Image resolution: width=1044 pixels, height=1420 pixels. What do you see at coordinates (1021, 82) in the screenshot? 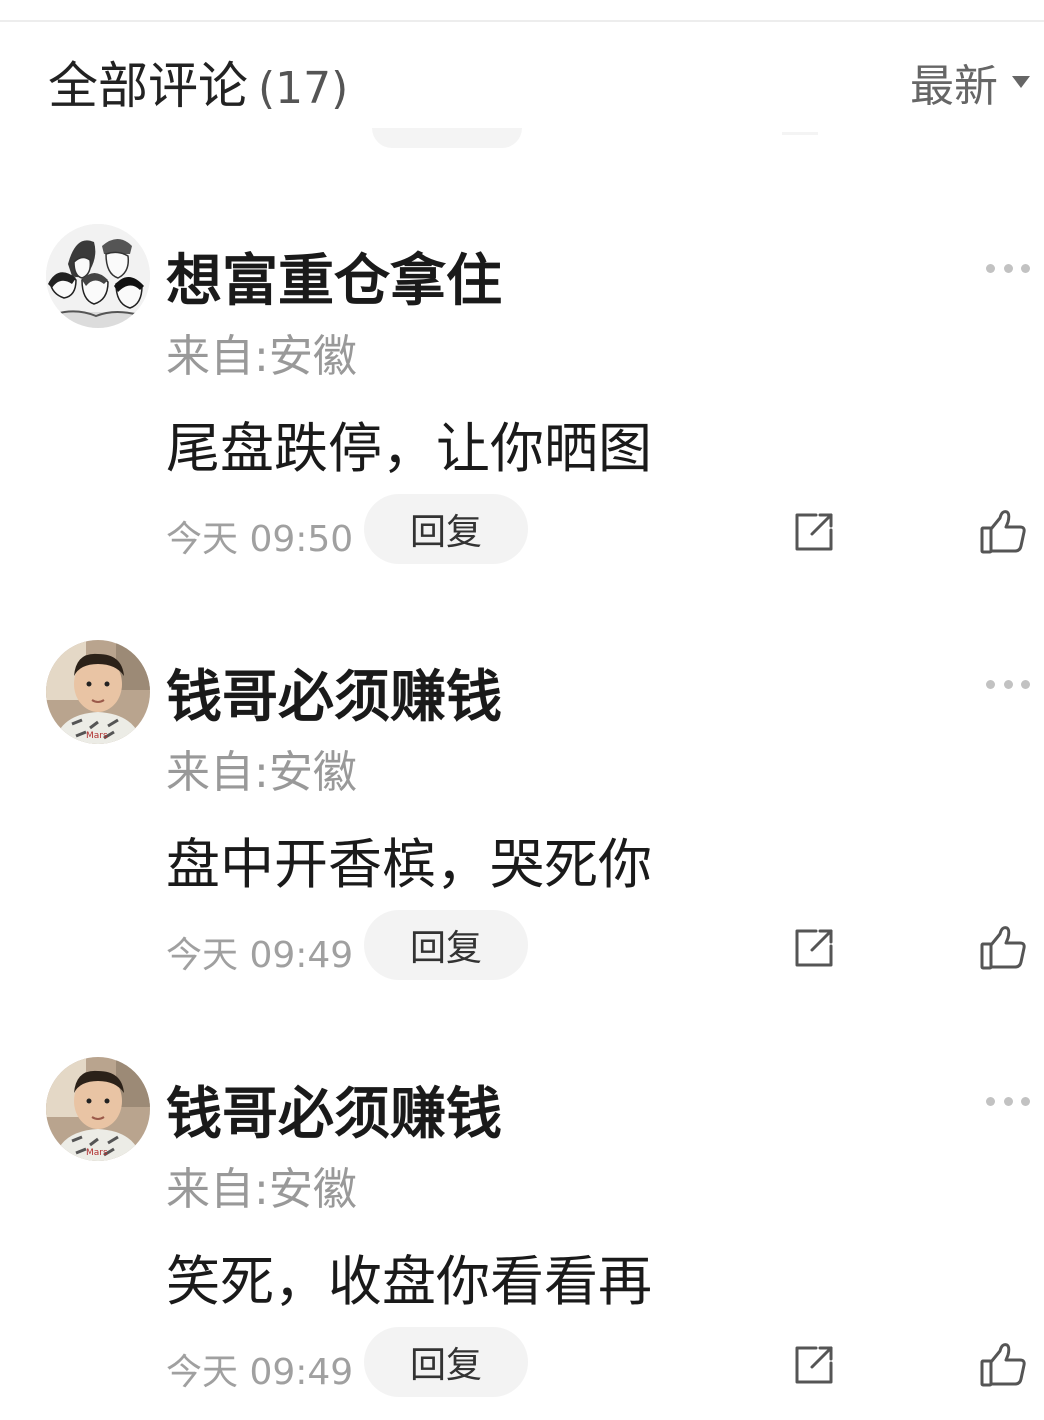
I see `triangle-down-icon` at bounding box center [1021, 82].